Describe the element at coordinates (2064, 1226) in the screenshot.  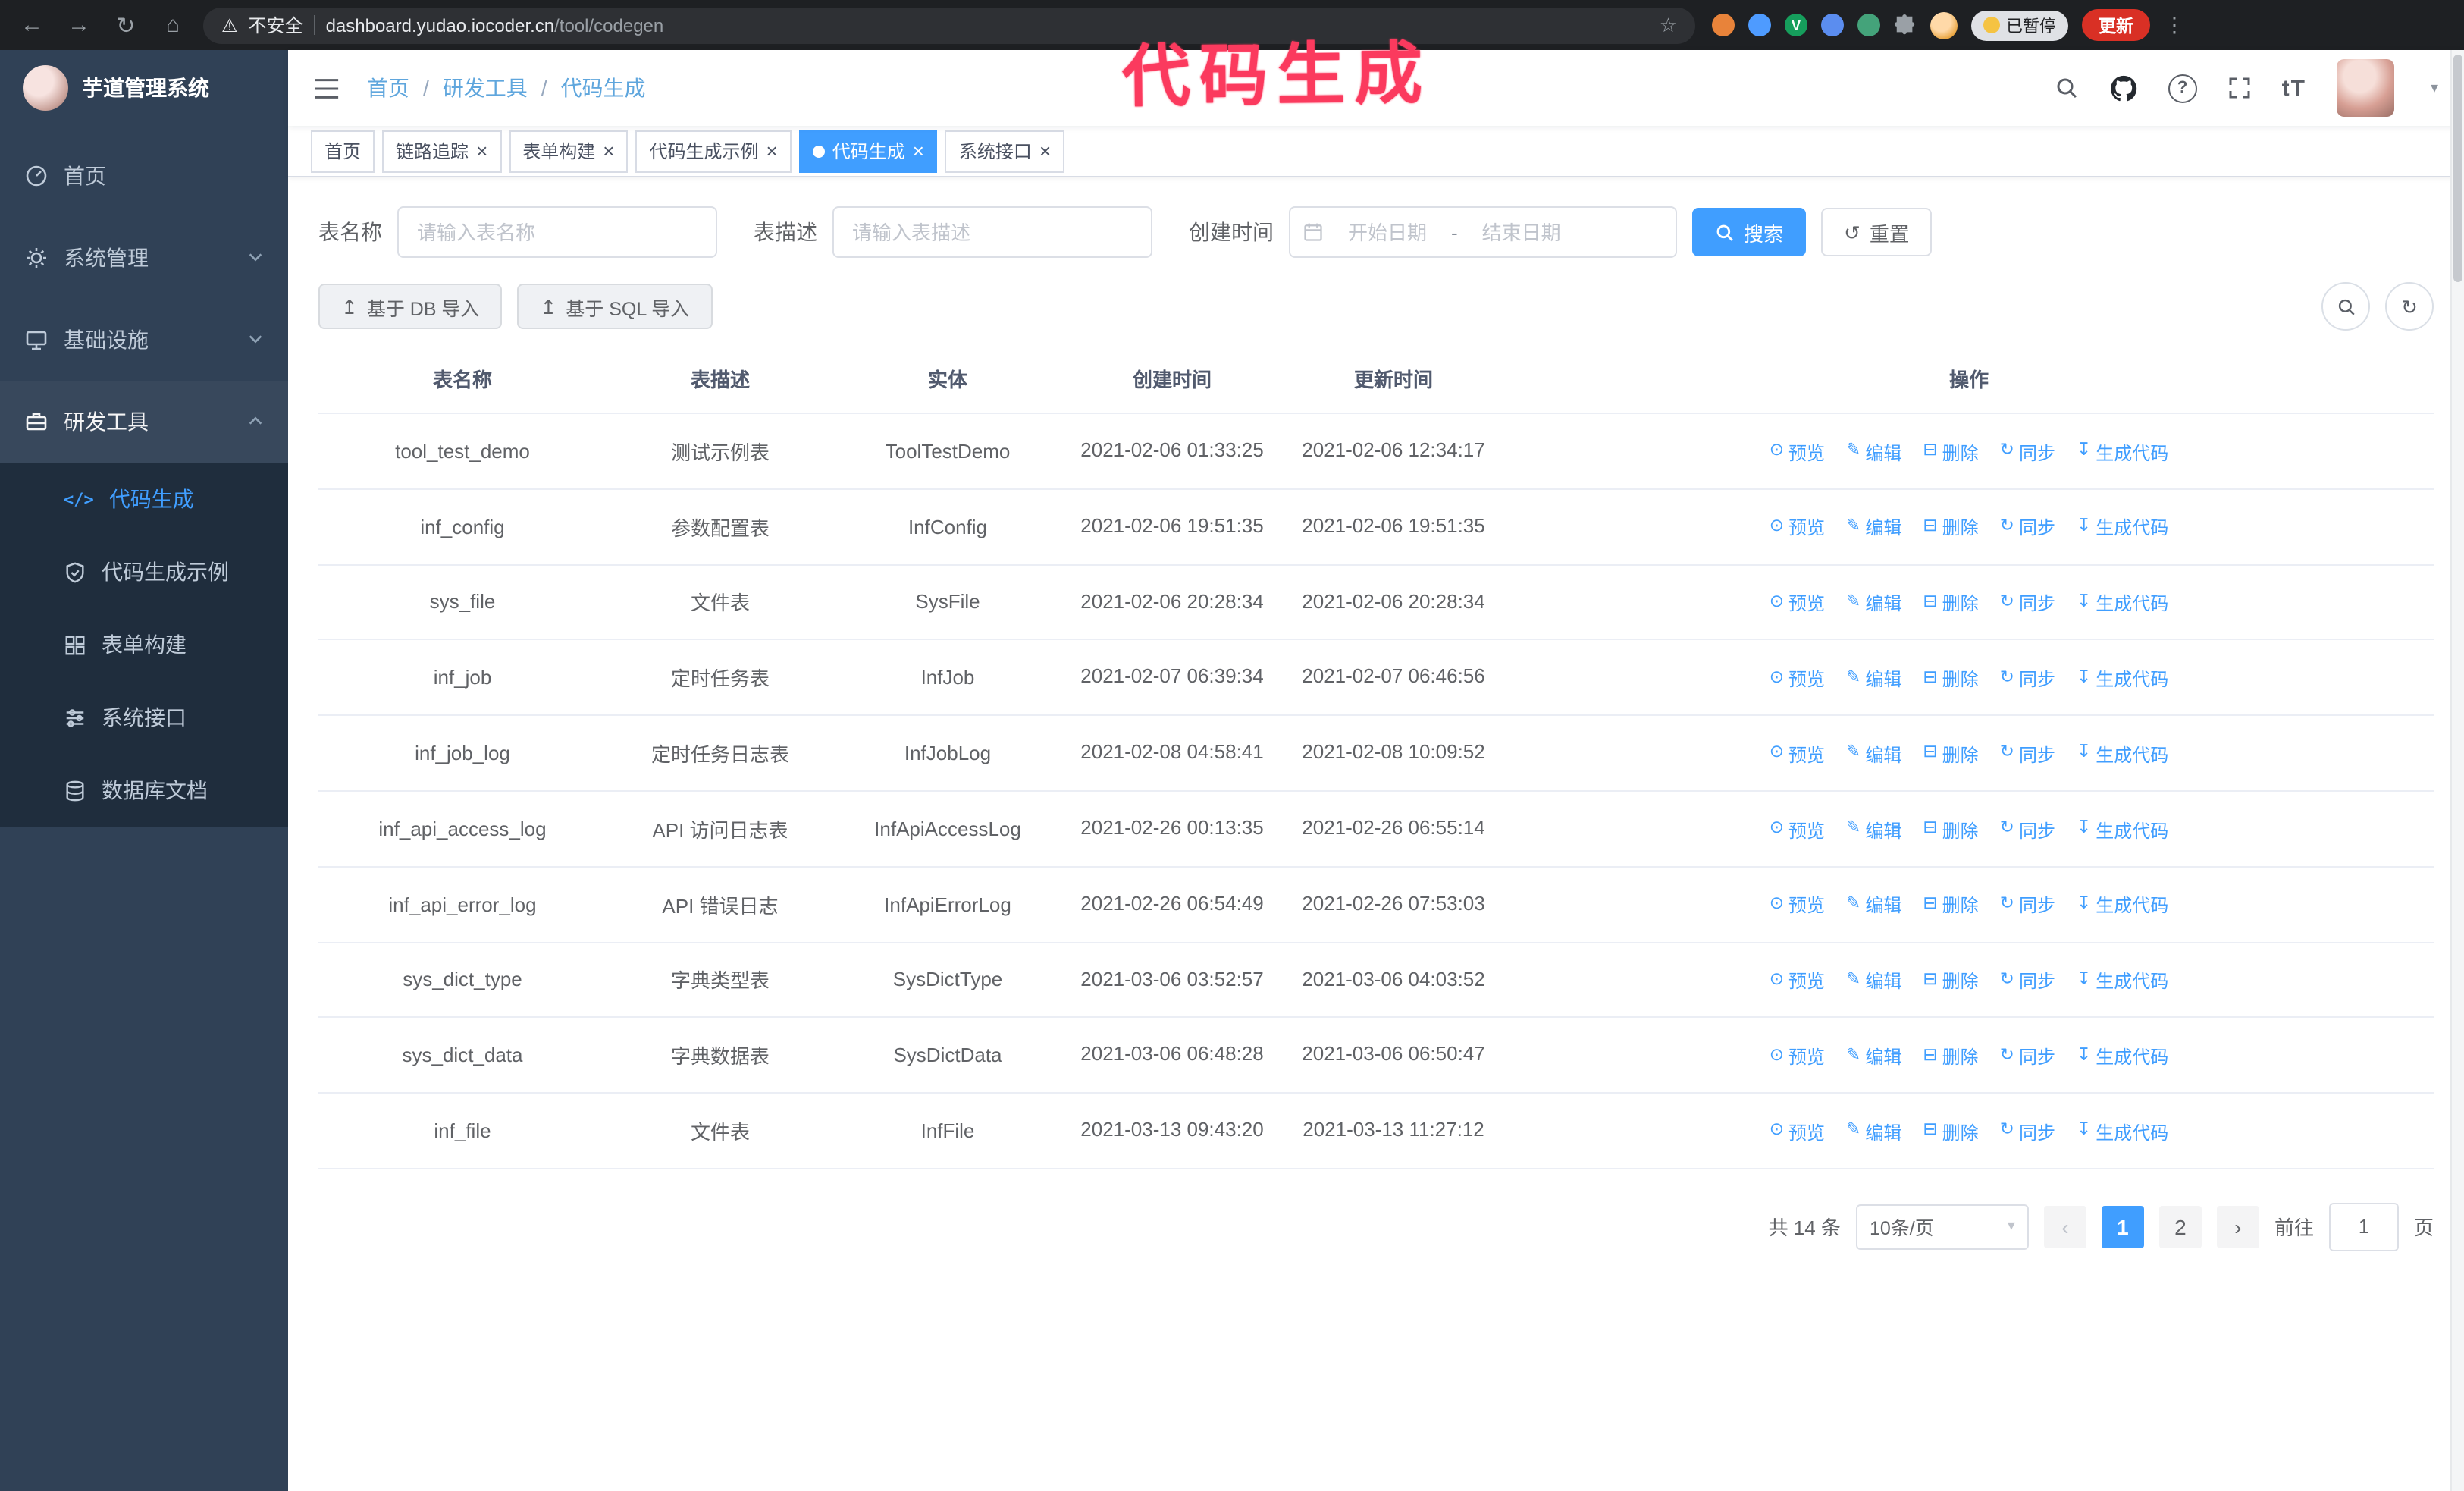
I see `prev-page-button: ‹` at that location.